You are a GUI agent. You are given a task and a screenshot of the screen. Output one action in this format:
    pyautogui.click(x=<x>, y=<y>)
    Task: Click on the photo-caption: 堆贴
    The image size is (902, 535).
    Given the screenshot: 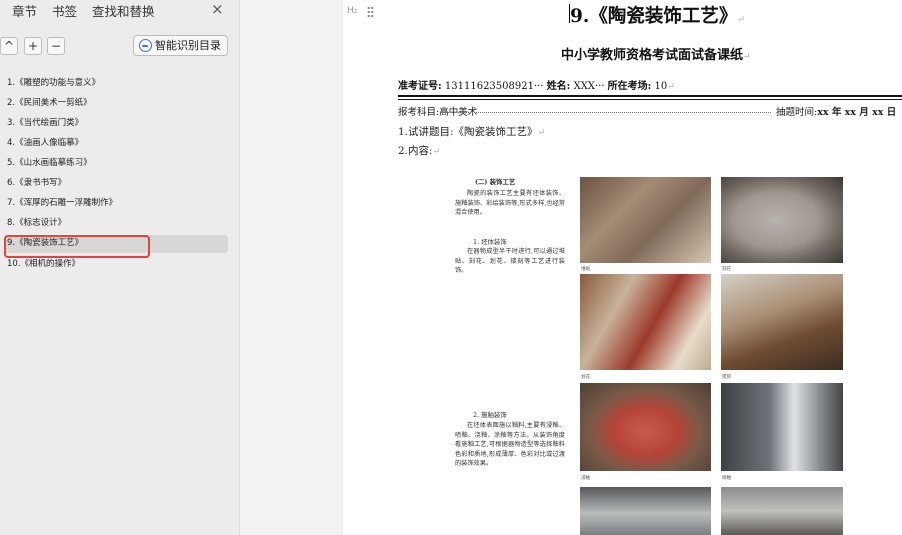 What is the action you would take?
    pyautogui.click(x=585, y=269)
    